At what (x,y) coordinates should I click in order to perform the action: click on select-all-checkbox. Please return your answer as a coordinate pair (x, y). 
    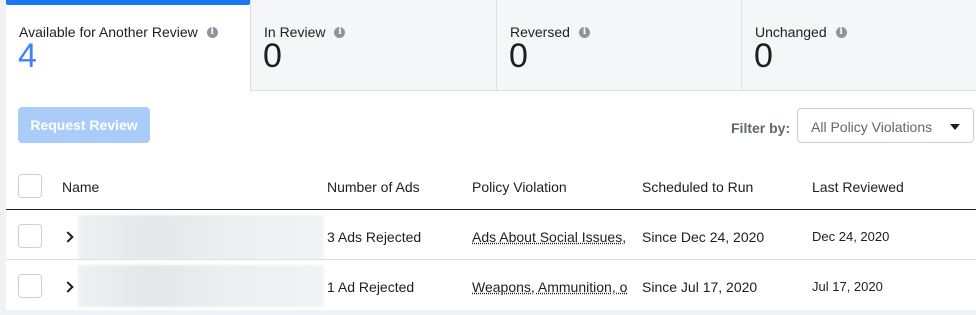
    Looking at the image, I should click on (30, 186).